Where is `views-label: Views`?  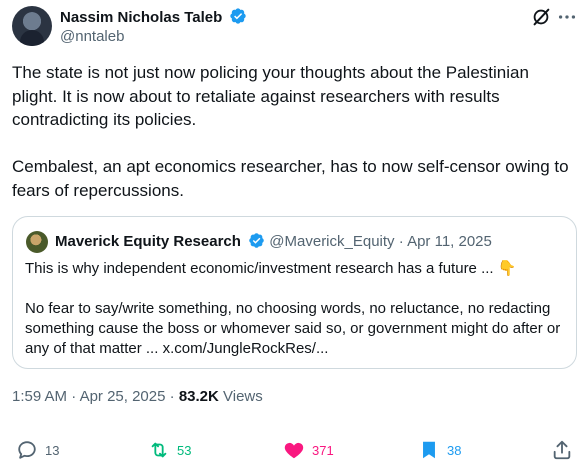
views-label: Views is located at coordinates (243, 396).